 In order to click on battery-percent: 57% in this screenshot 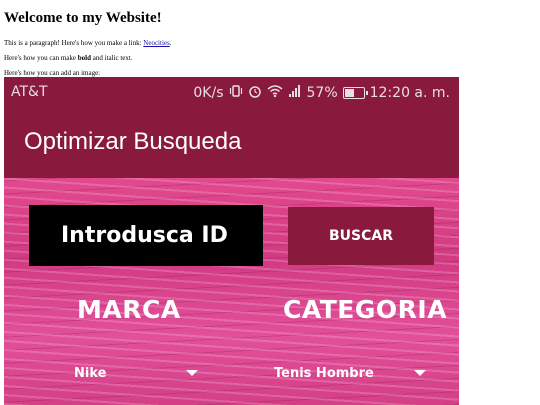, I will do `click(322, 93)`.